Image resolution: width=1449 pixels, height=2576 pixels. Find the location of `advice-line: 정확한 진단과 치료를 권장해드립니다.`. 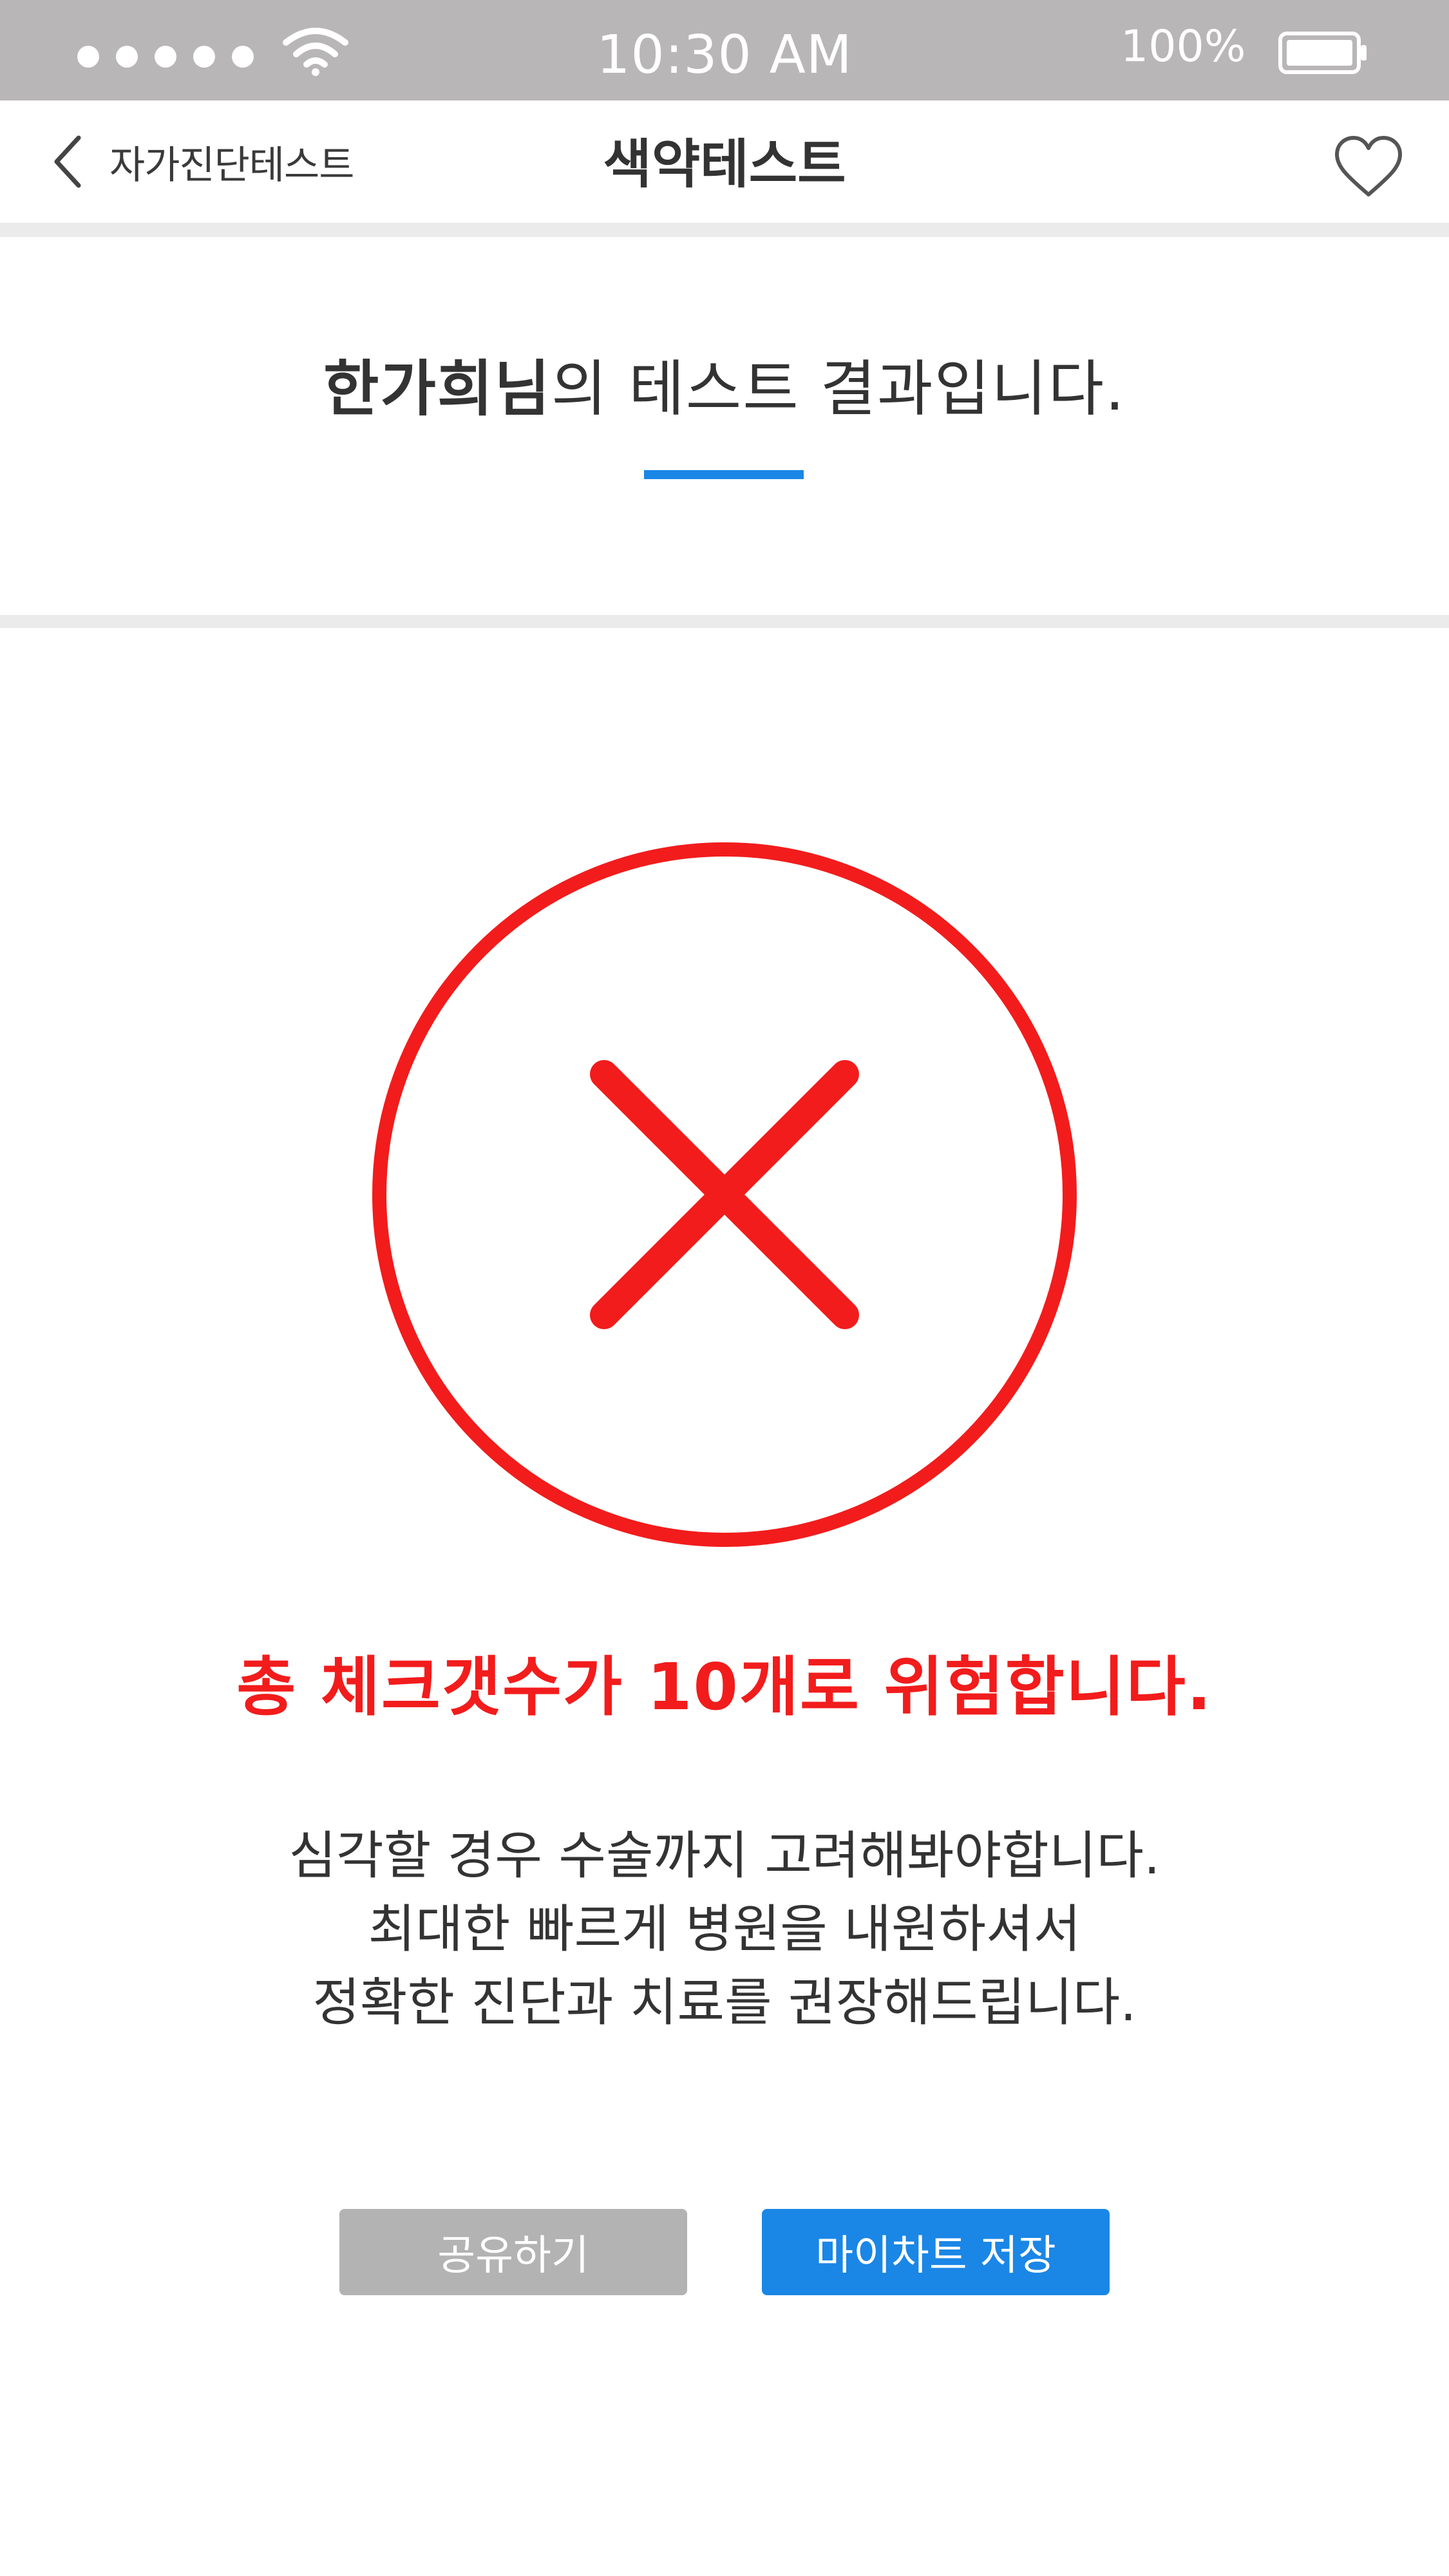

advice-line: 정확한 진단과 치료를 권장해드립니다. is located at coordinates (724, 2002).